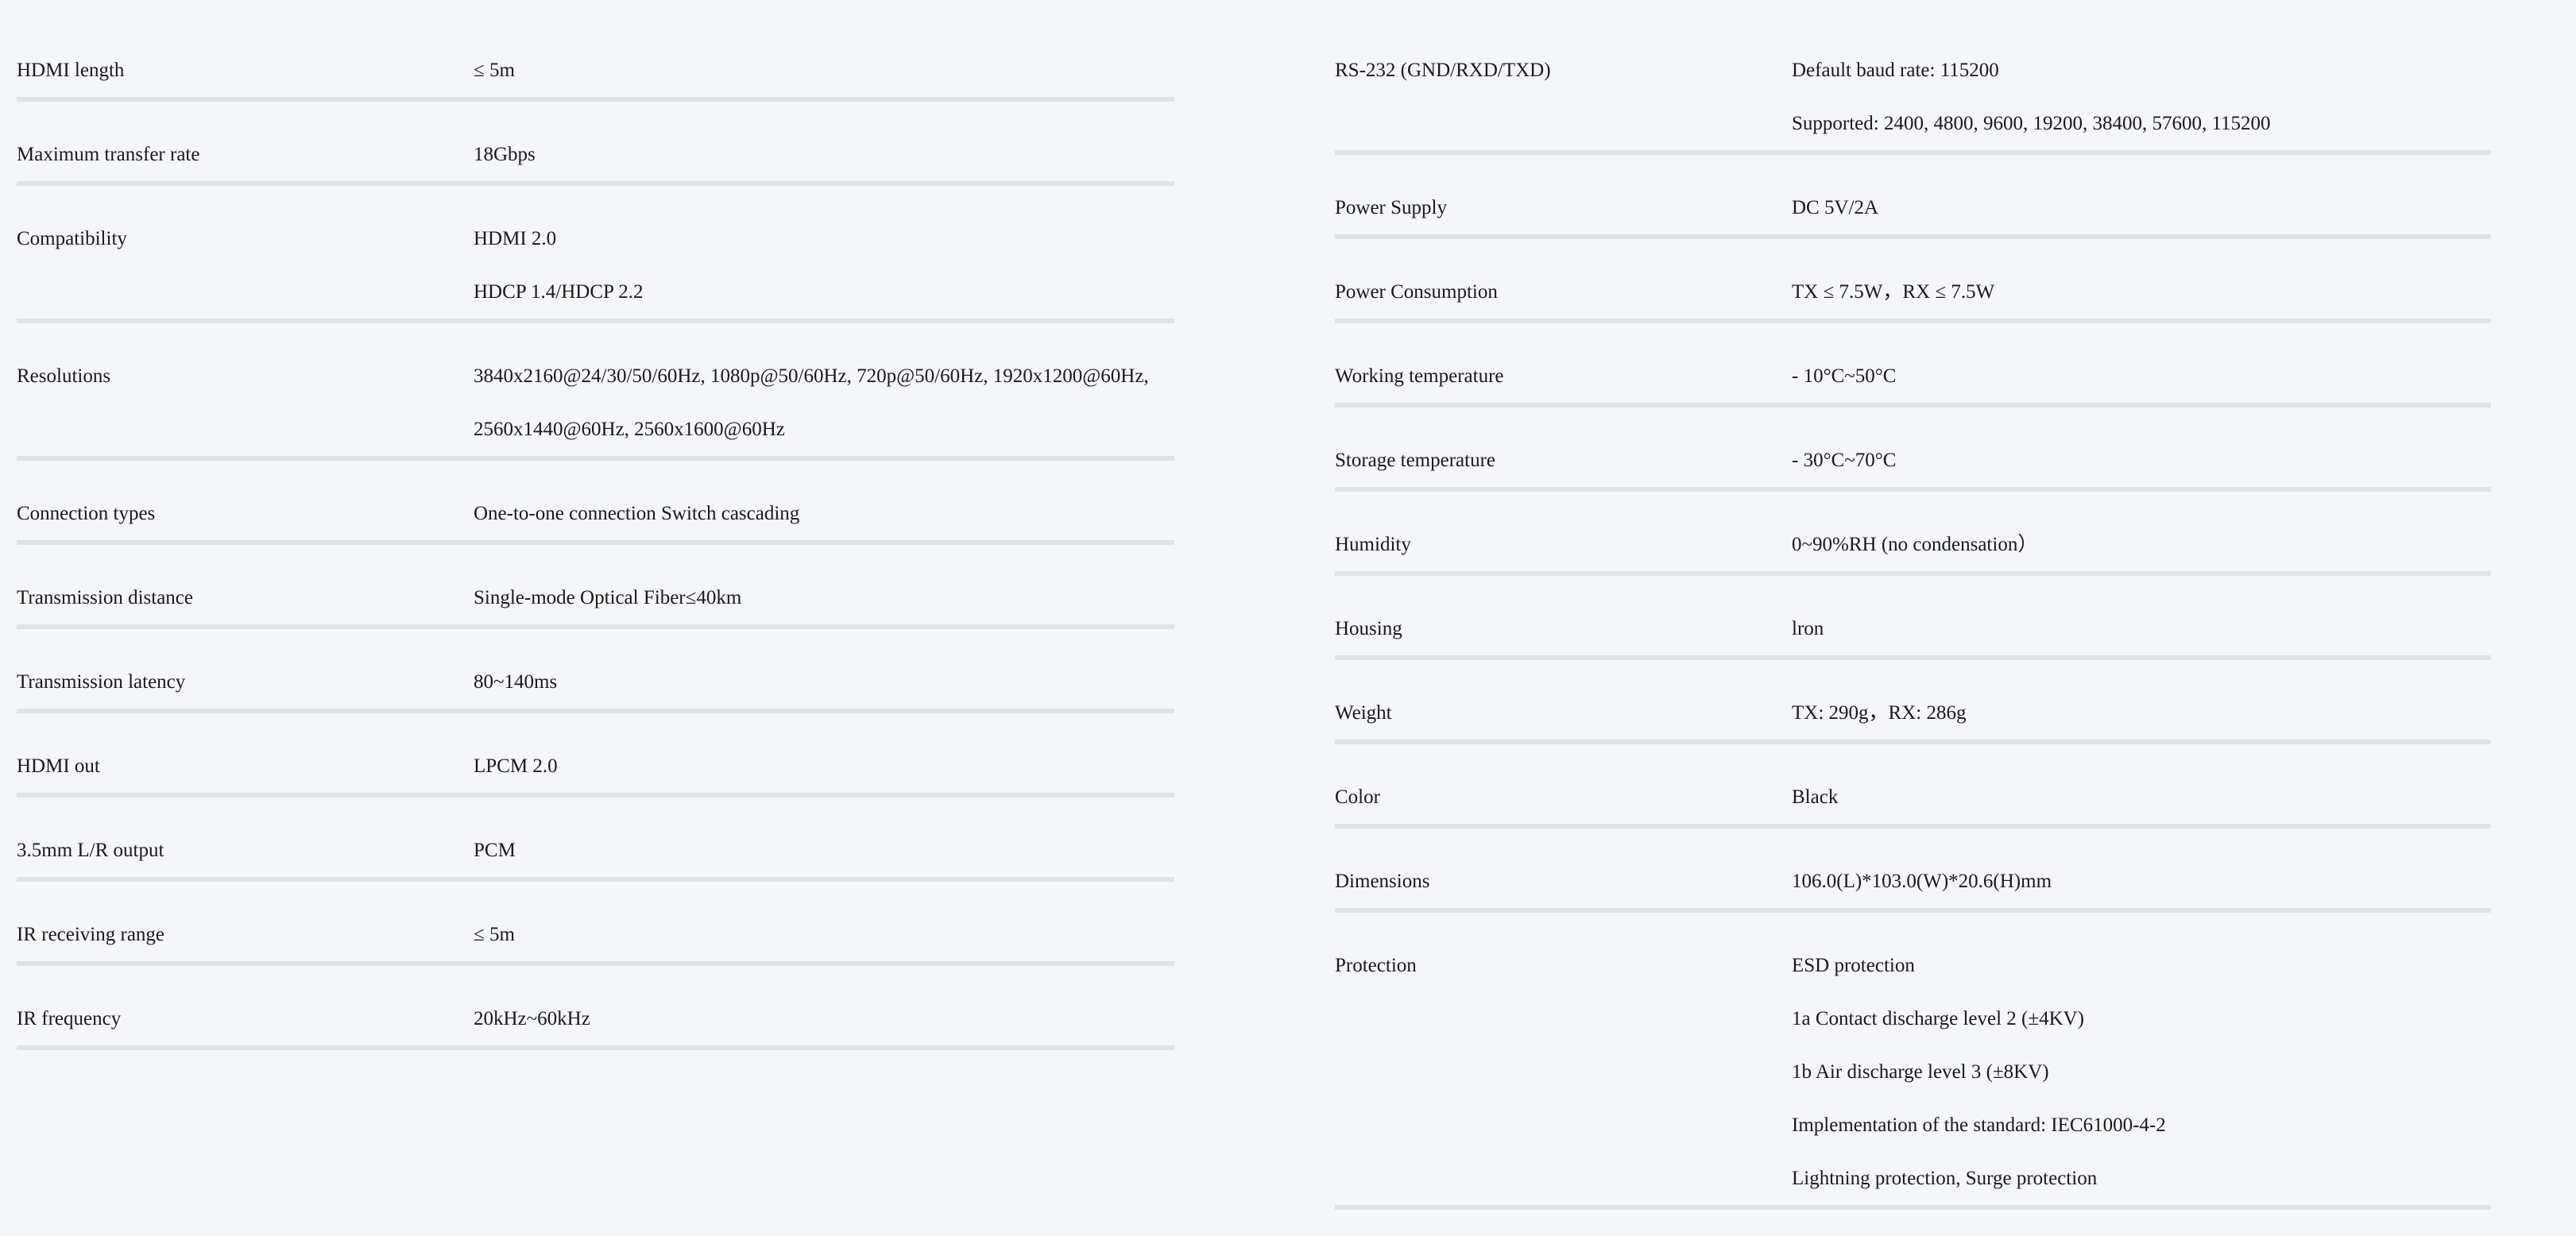 This screenshot has width=2576, height=1236. I want to click on spec-row: HDMI out LPCM 2.0, so click(595, 769).